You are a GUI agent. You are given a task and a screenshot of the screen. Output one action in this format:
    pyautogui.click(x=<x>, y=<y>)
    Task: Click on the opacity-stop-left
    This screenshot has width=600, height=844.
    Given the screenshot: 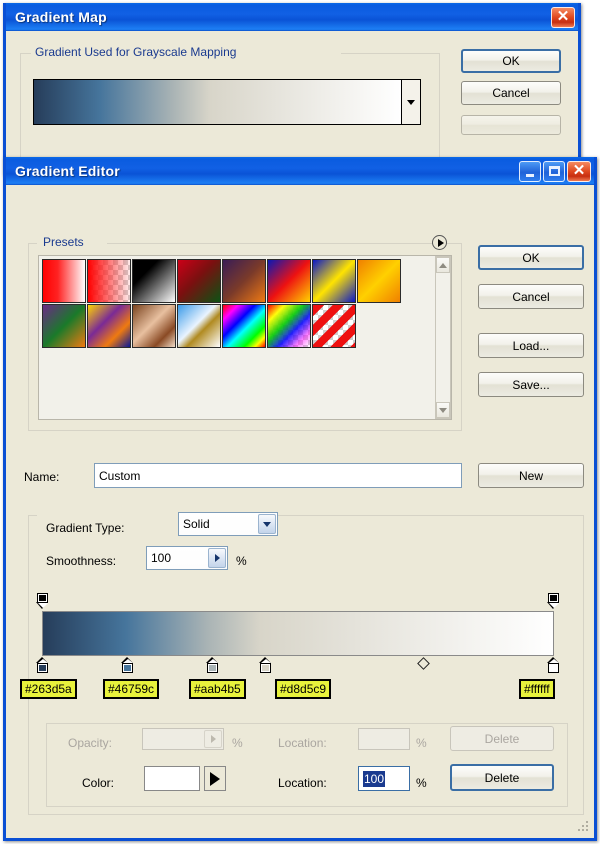 What is the action you would take?
    pyautogui.click(x=42, y=601)
    